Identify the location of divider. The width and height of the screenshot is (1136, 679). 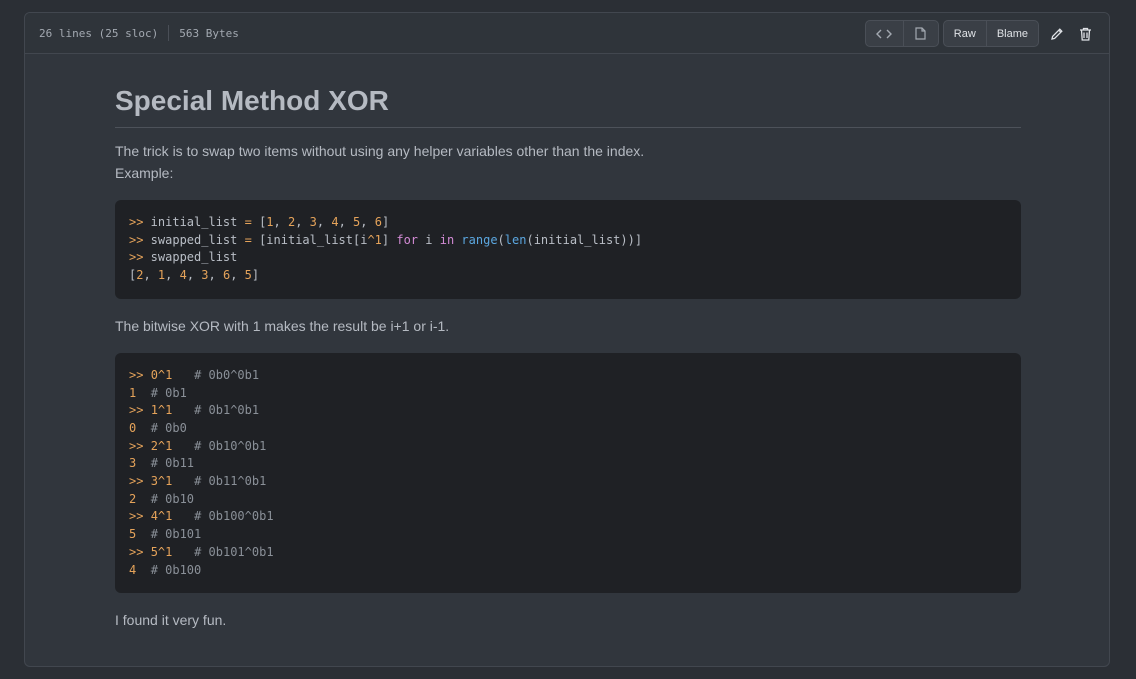
(169, 33).